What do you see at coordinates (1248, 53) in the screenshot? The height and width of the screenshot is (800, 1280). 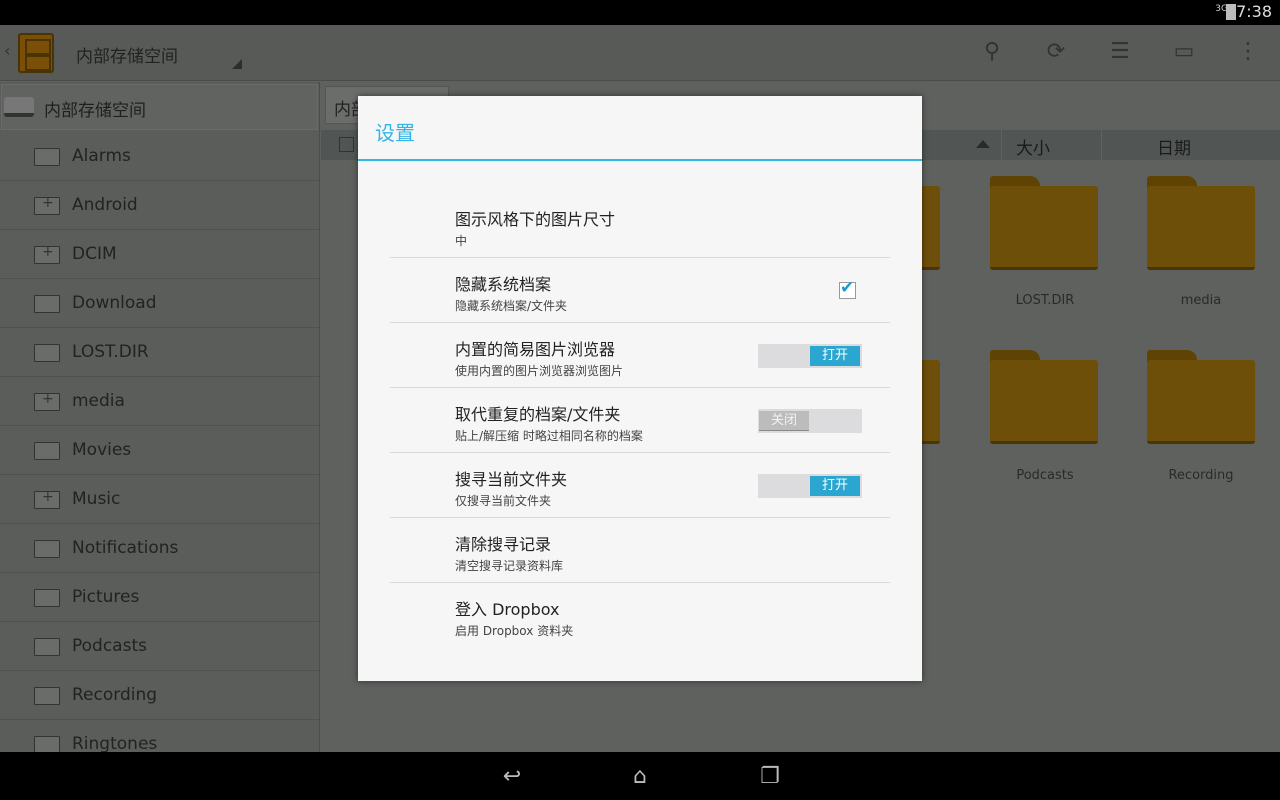 I see `overflow-menu-icon: ⋮` at bounding box center [1248, 53].